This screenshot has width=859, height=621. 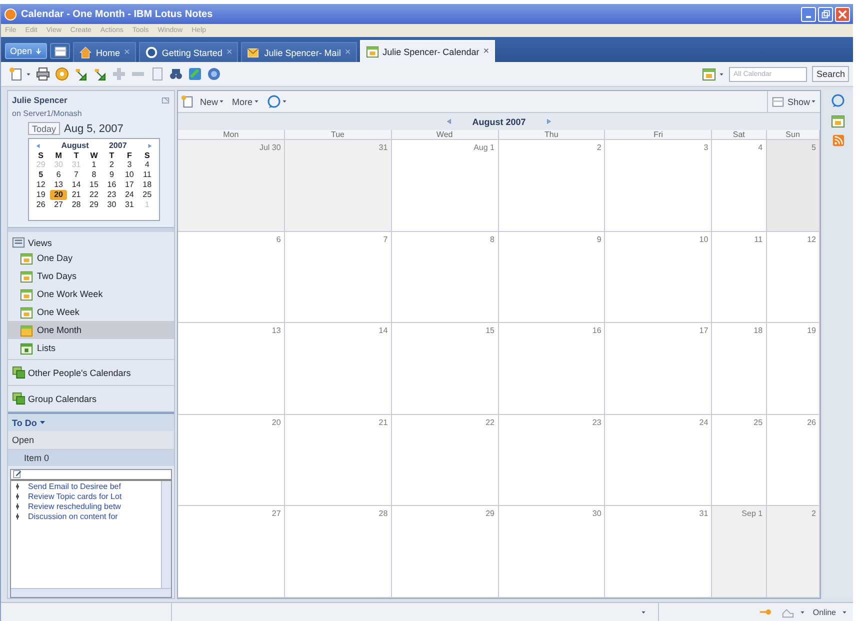 What do you see at coordinates (842, 14) in the screenshot?
I see `close-button` at bounding box center [842, 14].